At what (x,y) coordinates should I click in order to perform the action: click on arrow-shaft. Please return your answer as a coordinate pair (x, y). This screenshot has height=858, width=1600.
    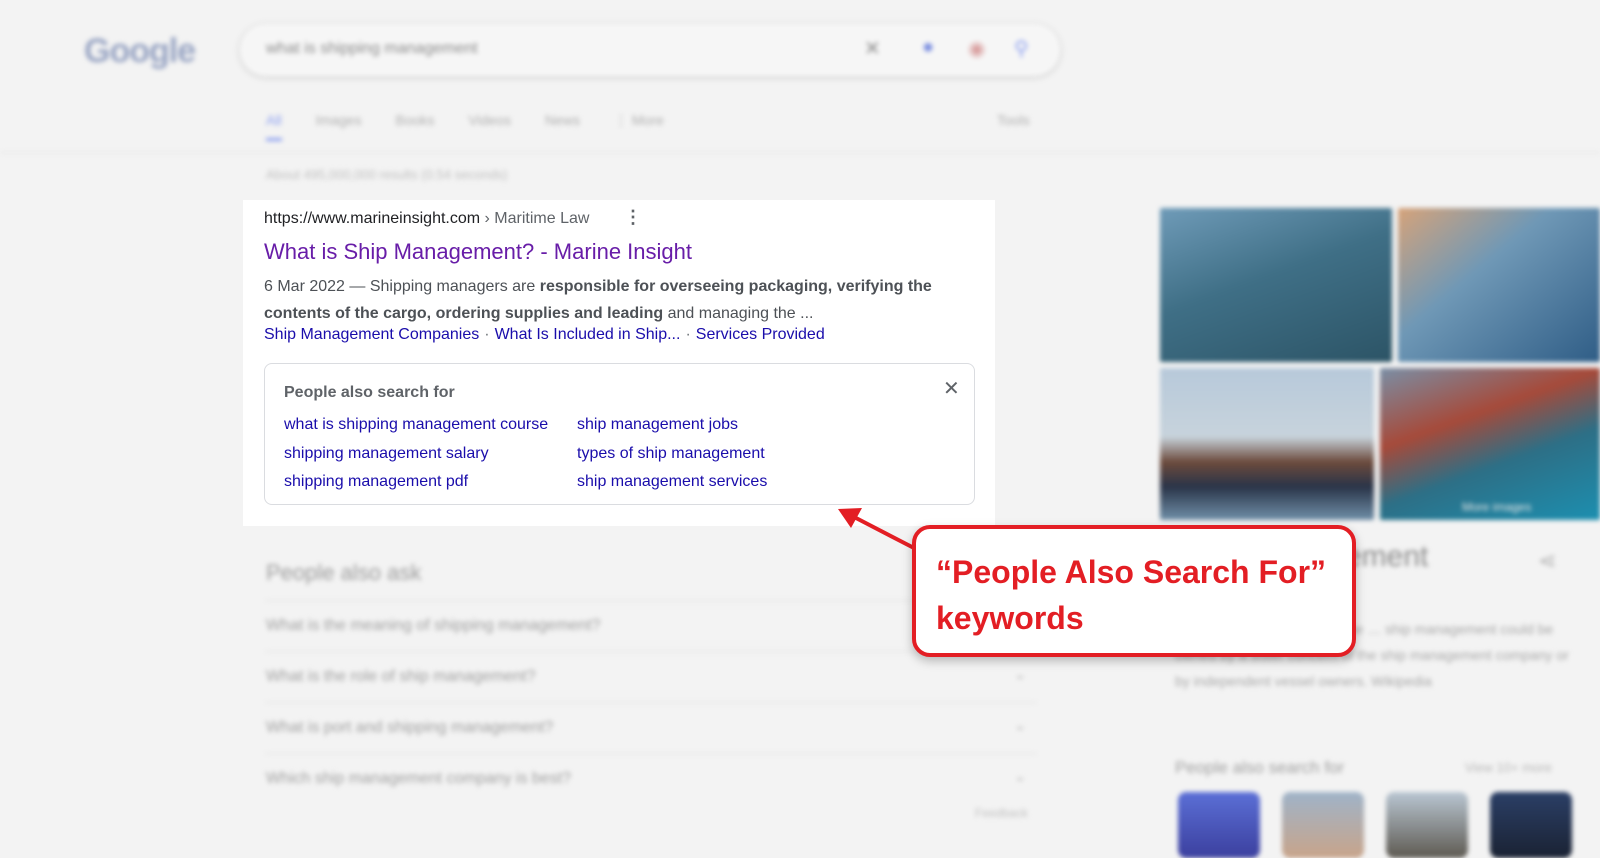
    Looking at the image, I should click on (885, 533).